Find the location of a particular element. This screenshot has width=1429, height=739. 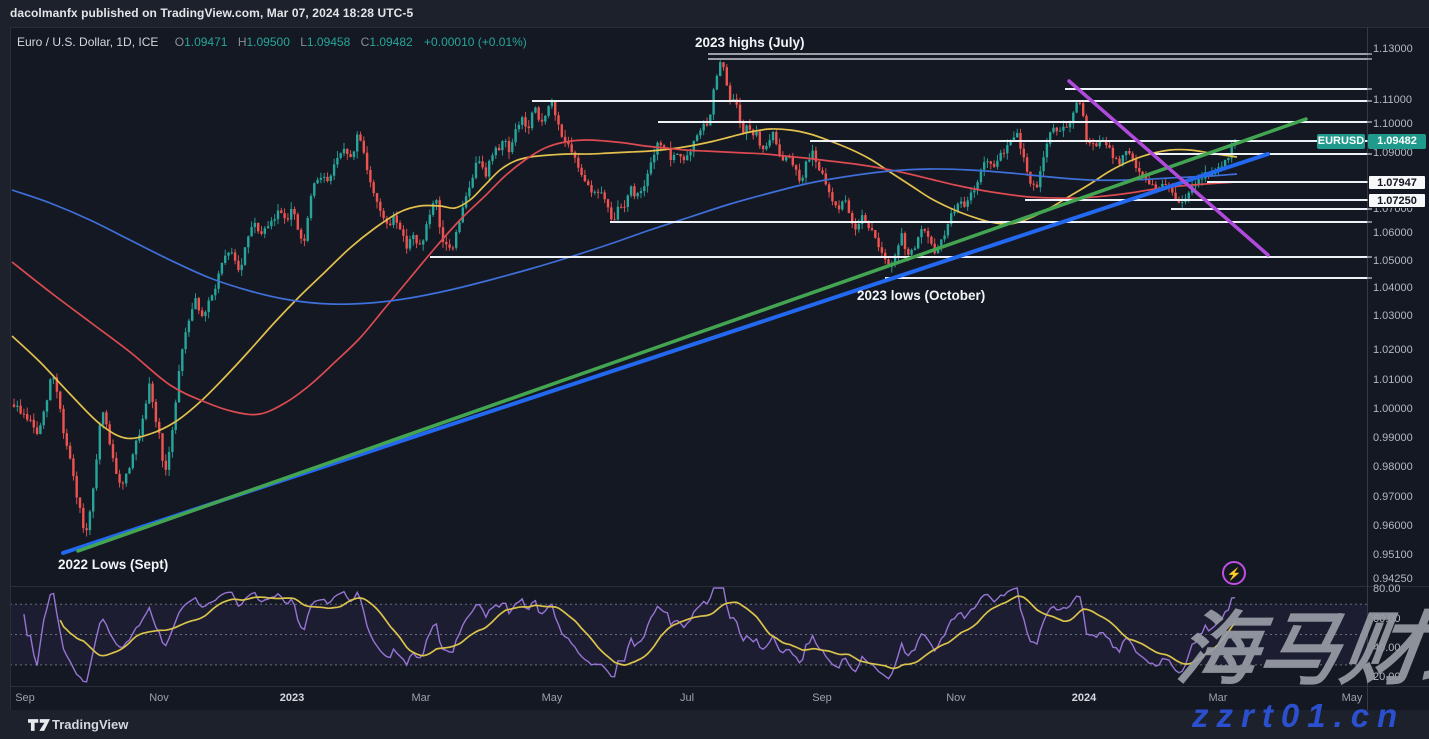

lightning-icon: ⚡ is located at coordinates (1234, 573).